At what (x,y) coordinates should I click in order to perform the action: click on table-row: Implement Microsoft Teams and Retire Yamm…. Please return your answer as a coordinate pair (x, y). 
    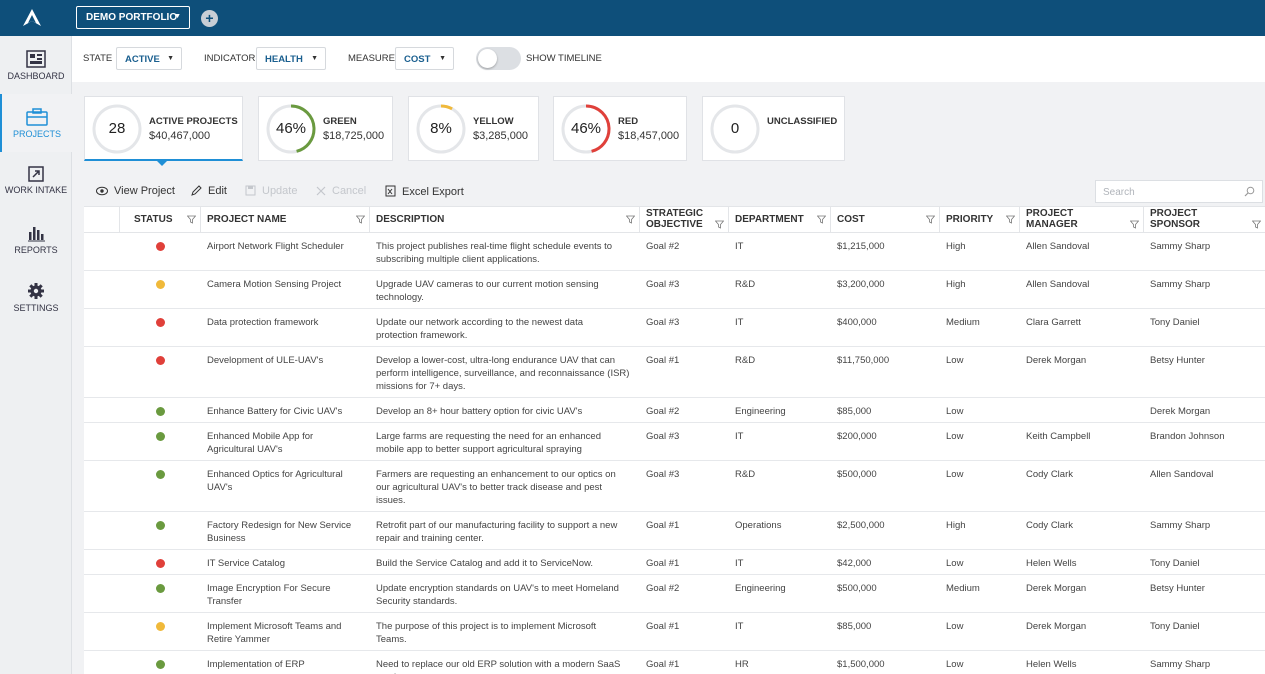
    Looking at the image, I should click on (674, 632).